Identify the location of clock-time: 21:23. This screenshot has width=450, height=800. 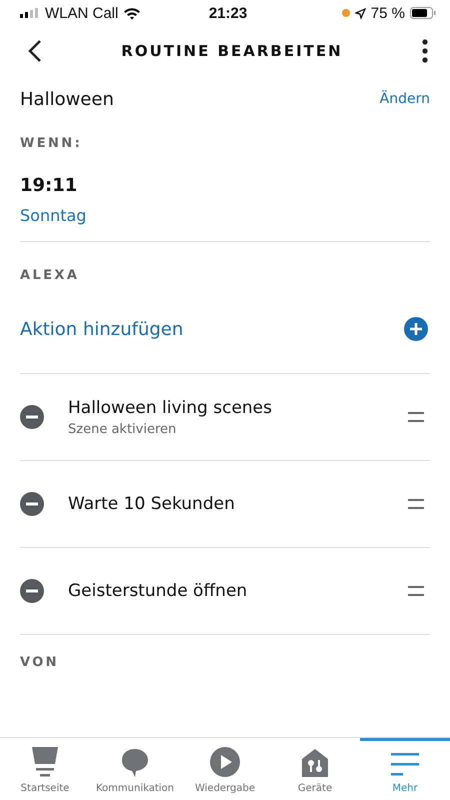
(228, 13).